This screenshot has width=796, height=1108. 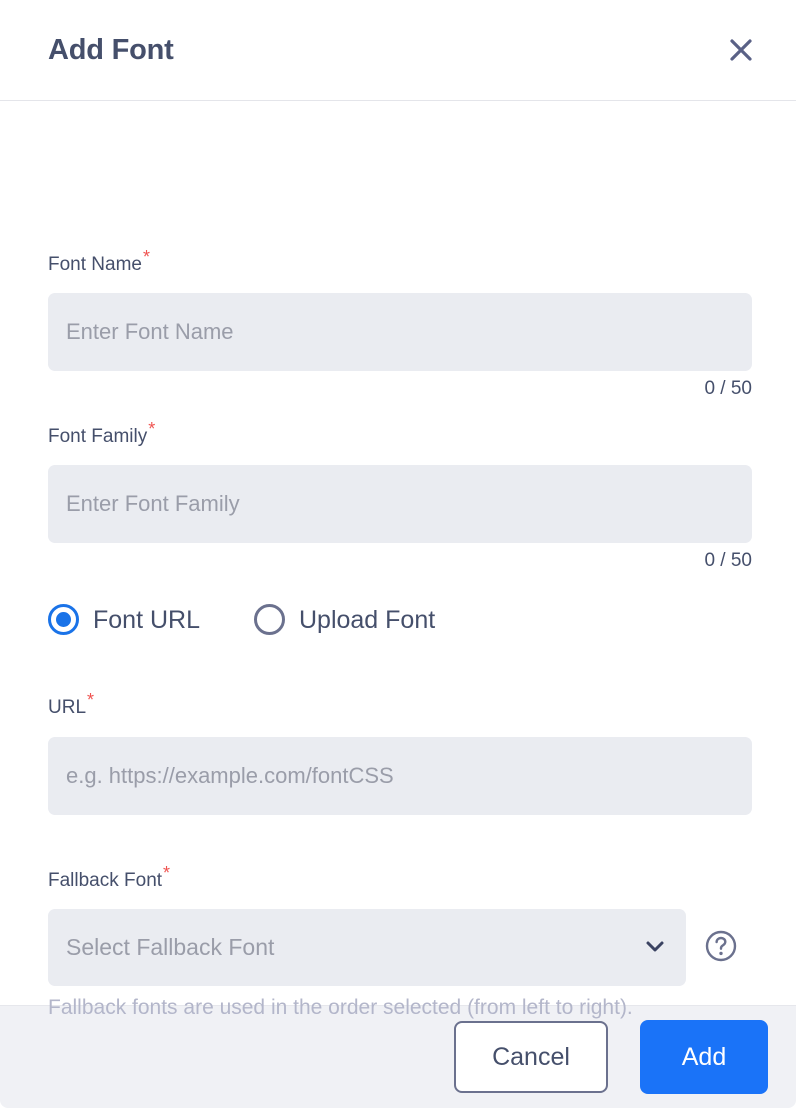 I want to click on font-family-character-counter: 0 / 50, so click(x=728, y=560).